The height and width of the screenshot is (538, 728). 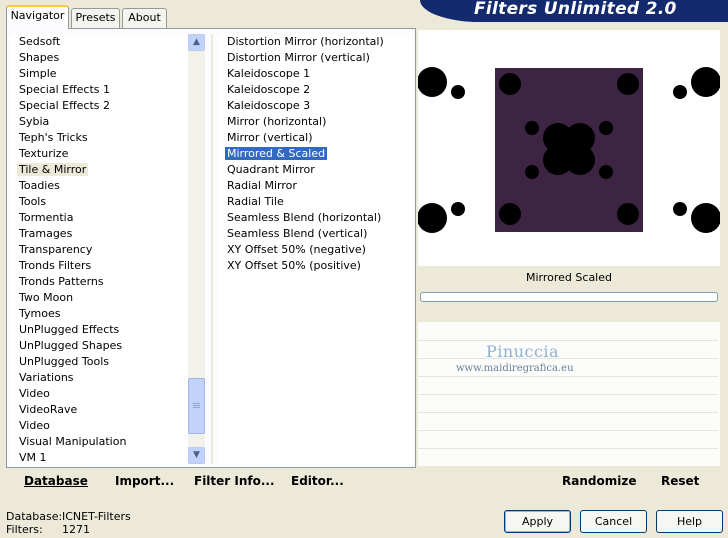 I want to click on category-item-label: Texturize, so click(x=44, y=153).